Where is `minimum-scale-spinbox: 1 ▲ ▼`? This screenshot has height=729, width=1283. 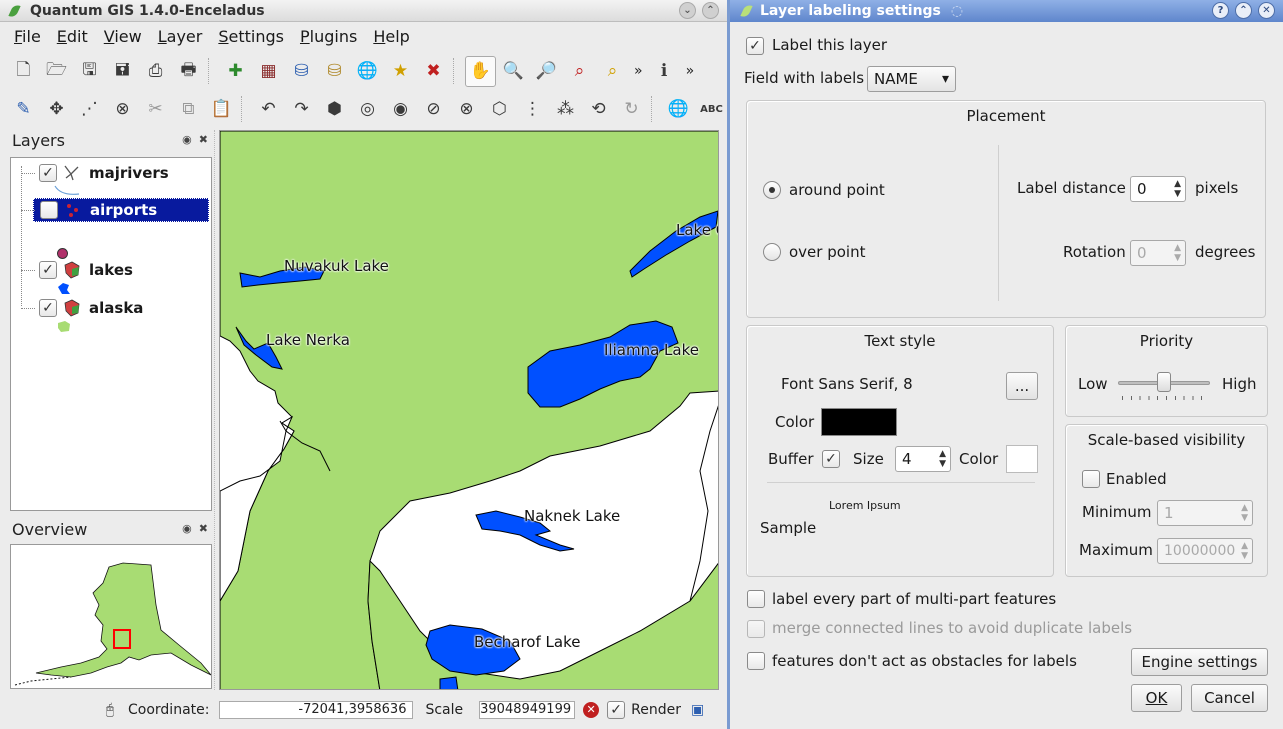 minimum-scale-spinbox: 1 ▲ ▼ is located at coordinates (1205, 513).